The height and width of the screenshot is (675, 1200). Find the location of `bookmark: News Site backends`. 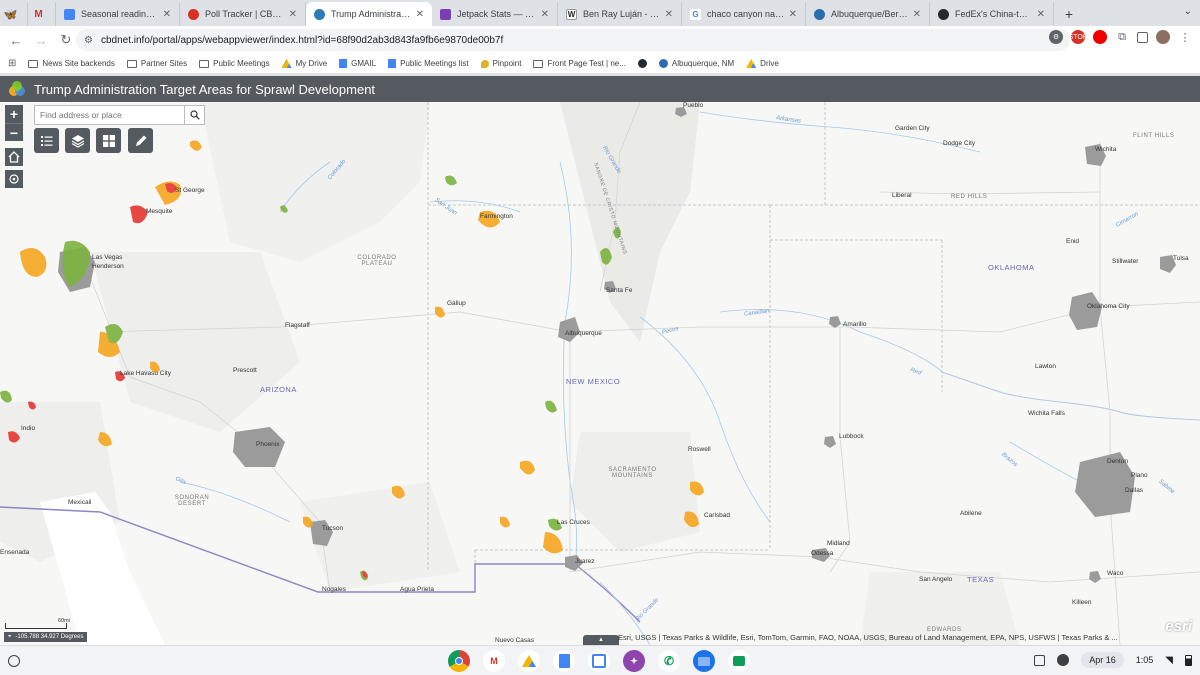

bookmark: News Site backends is located at coordinates (71, 63).